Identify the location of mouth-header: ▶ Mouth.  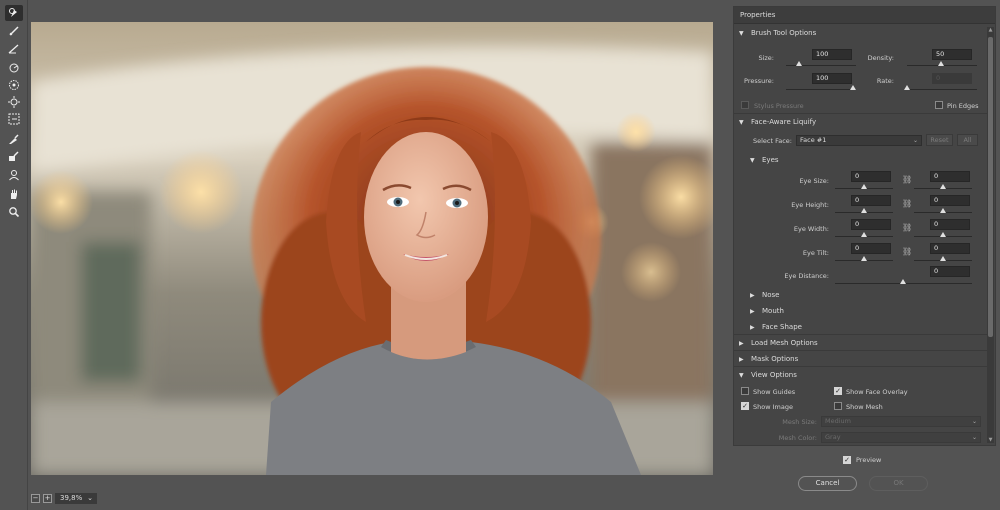
(767, 311).